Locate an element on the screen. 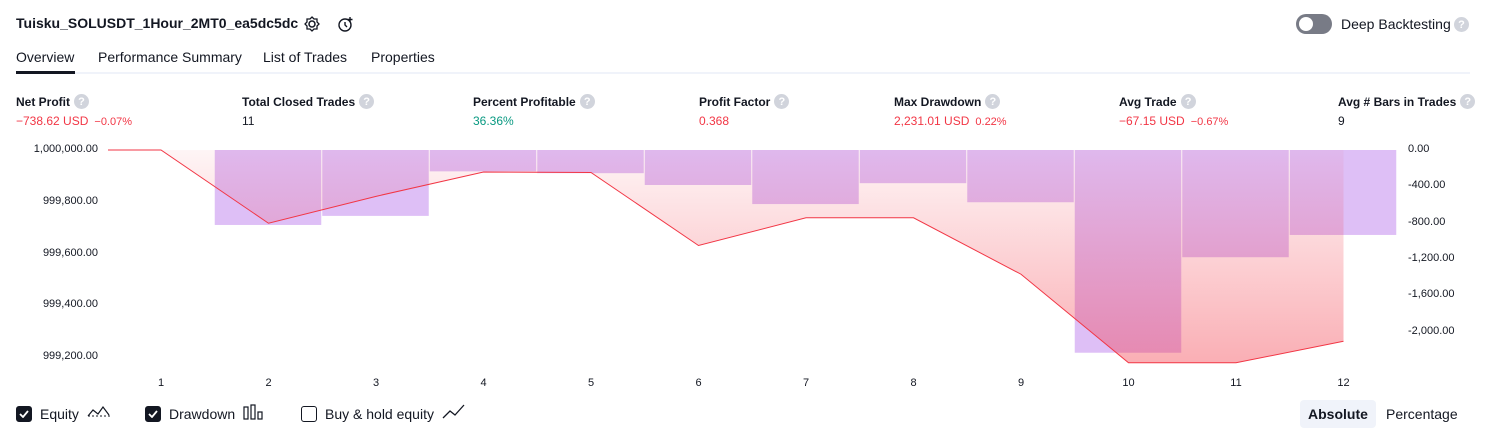  x-axis-tick: 5 is located at coordinates (591, 383).